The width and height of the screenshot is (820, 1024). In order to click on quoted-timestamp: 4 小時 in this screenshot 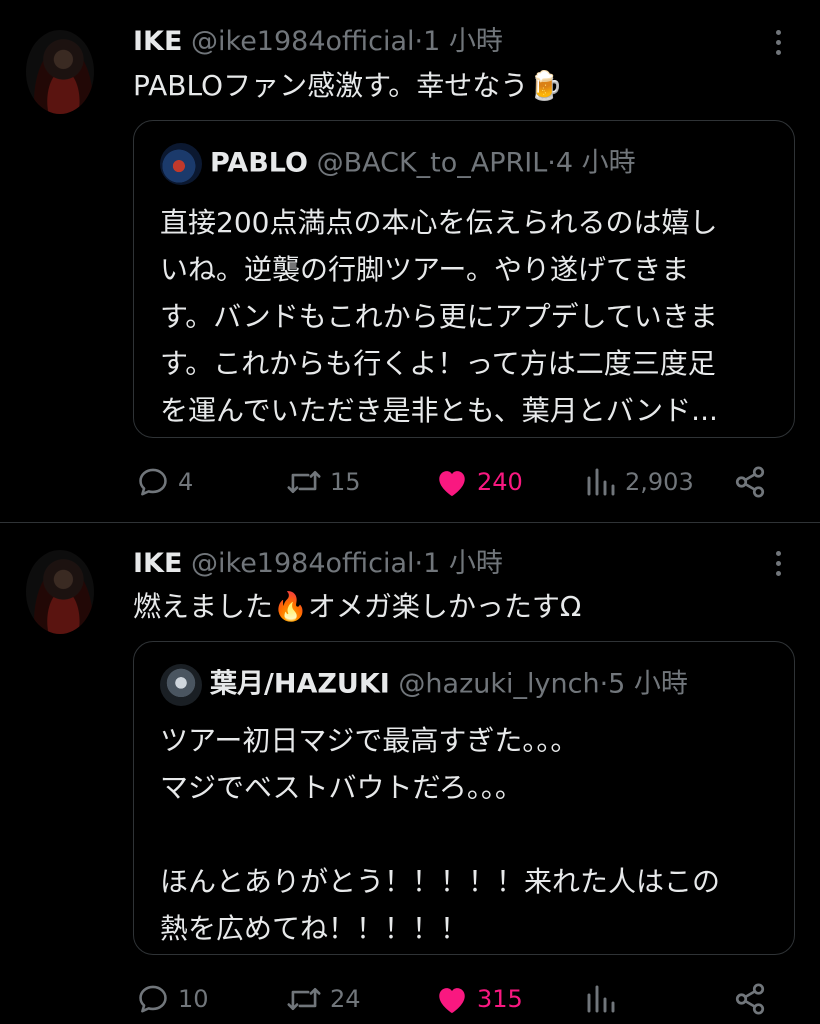, I will do `click(595, 163)`.